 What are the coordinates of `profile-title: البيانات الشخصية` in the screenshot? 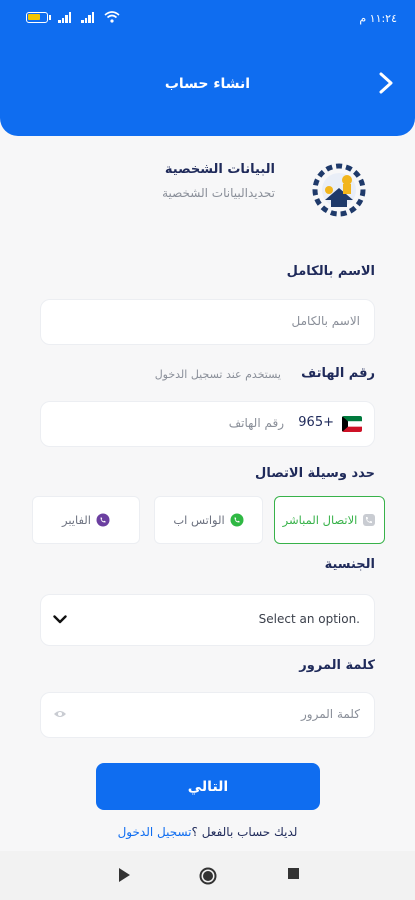 It's located at (219, 169).